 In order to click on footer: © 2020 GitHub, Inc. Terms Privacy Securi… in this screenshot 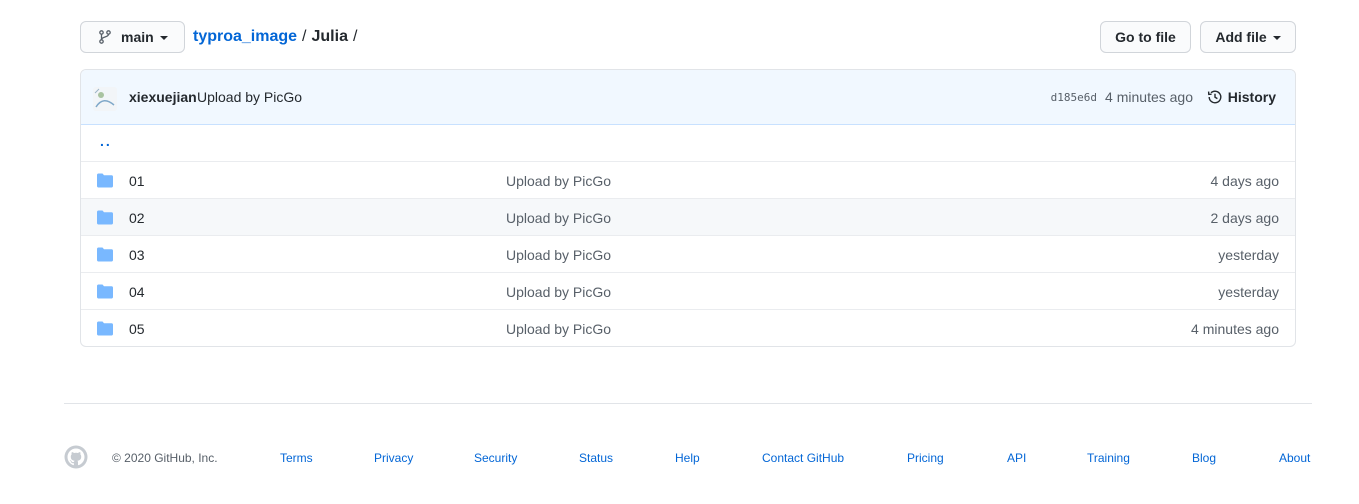, I will do `click(688, 458)`.